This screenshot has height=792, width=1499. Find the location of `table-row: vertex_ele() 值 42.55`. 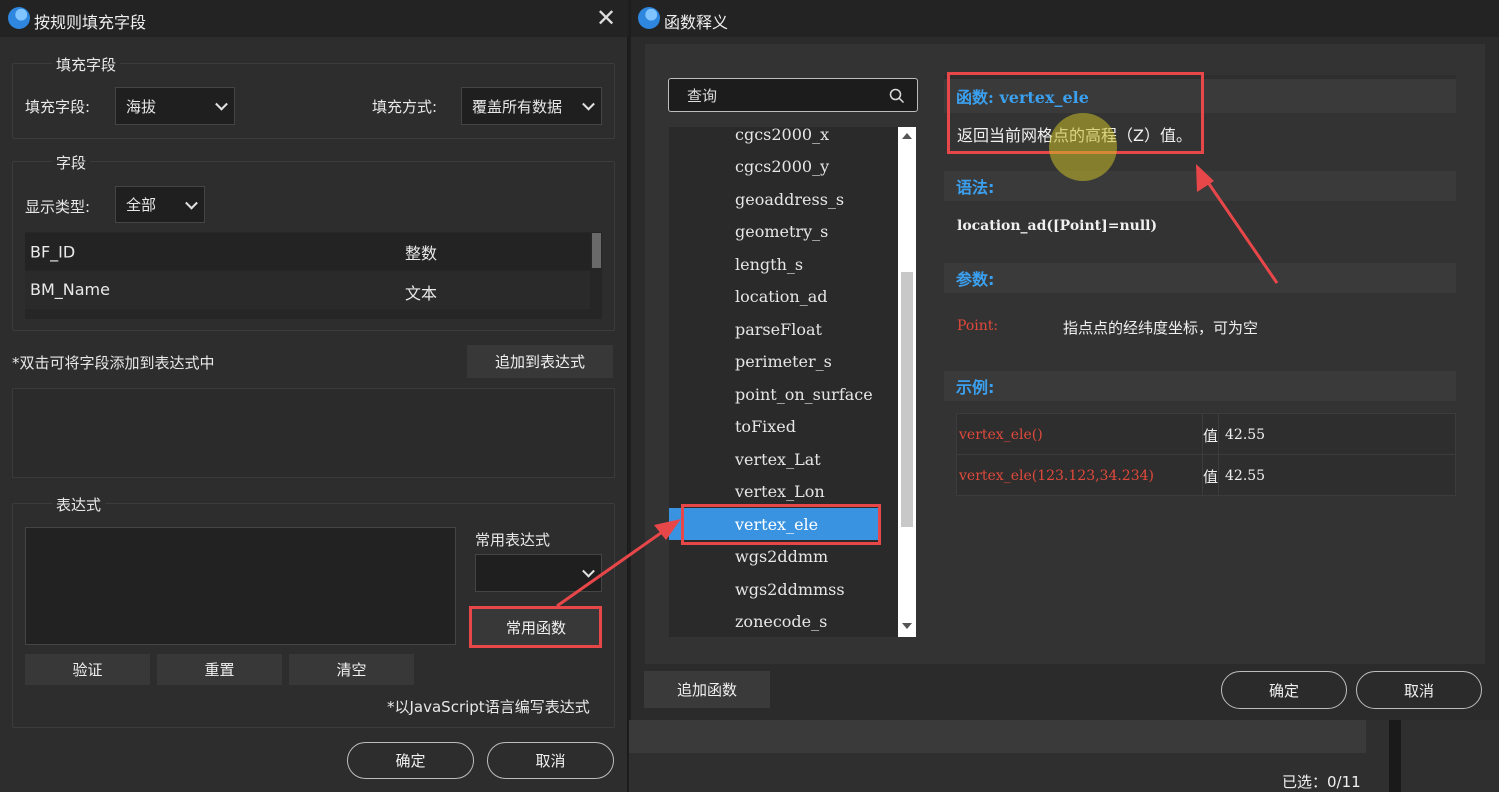

table-row: vertex_ele() 值 42.55 is located at coordinates (1206, 434).